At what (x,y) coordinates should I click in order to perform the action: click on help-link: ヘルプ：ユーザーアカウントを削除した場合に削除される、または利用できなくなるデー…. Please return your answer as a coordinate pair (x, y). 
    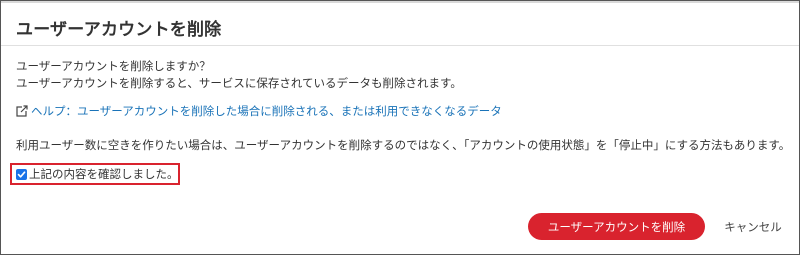
    Looking at the image, I should click on (259, 111).